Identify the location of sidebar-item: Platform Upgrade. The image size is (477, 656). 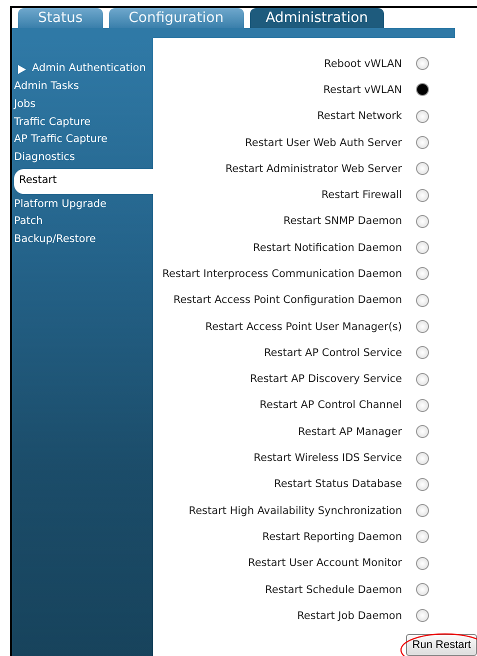
(82, 205).